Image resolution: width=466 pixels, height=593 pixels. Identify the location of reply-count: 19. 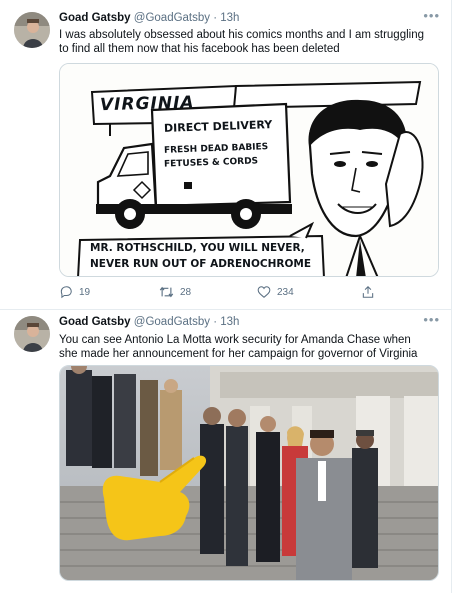
(85, 292).